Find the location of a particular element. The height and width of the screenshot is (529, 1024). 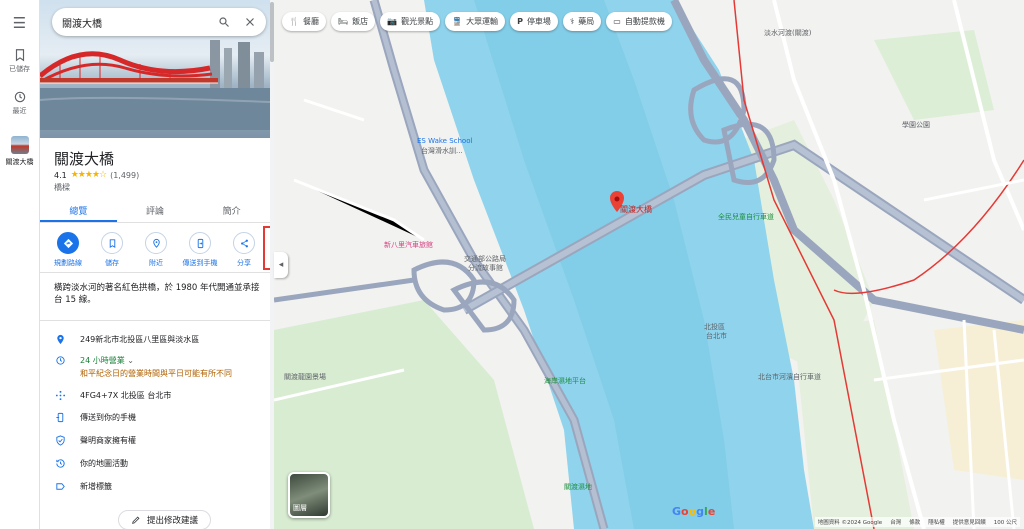

label-icon is located at coordinates (60, 486).